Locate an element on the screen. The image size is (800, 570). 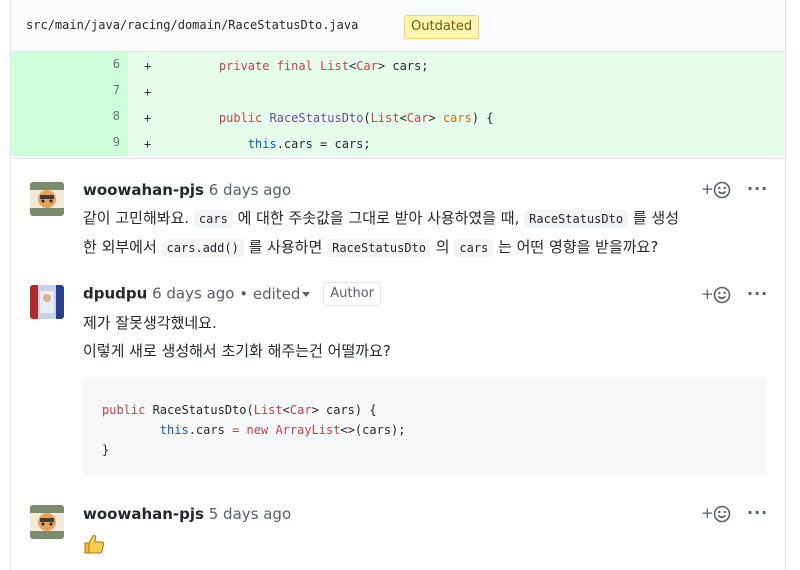
code-line: public RaceStatusDto(List<Car> cars) { is located at coordinates (356, 118).